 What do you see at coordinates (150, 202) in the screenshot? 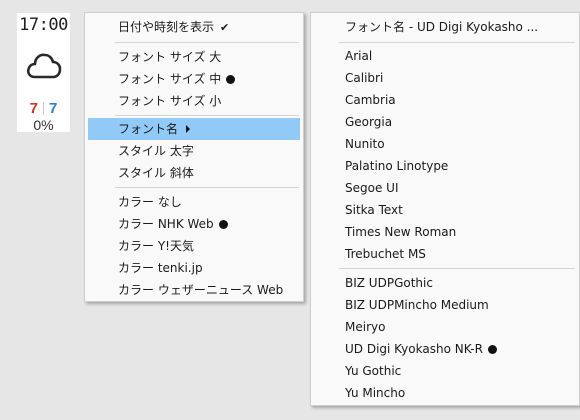
I see `menu-item-label: カラー なし` at bounding box center [150, 202].